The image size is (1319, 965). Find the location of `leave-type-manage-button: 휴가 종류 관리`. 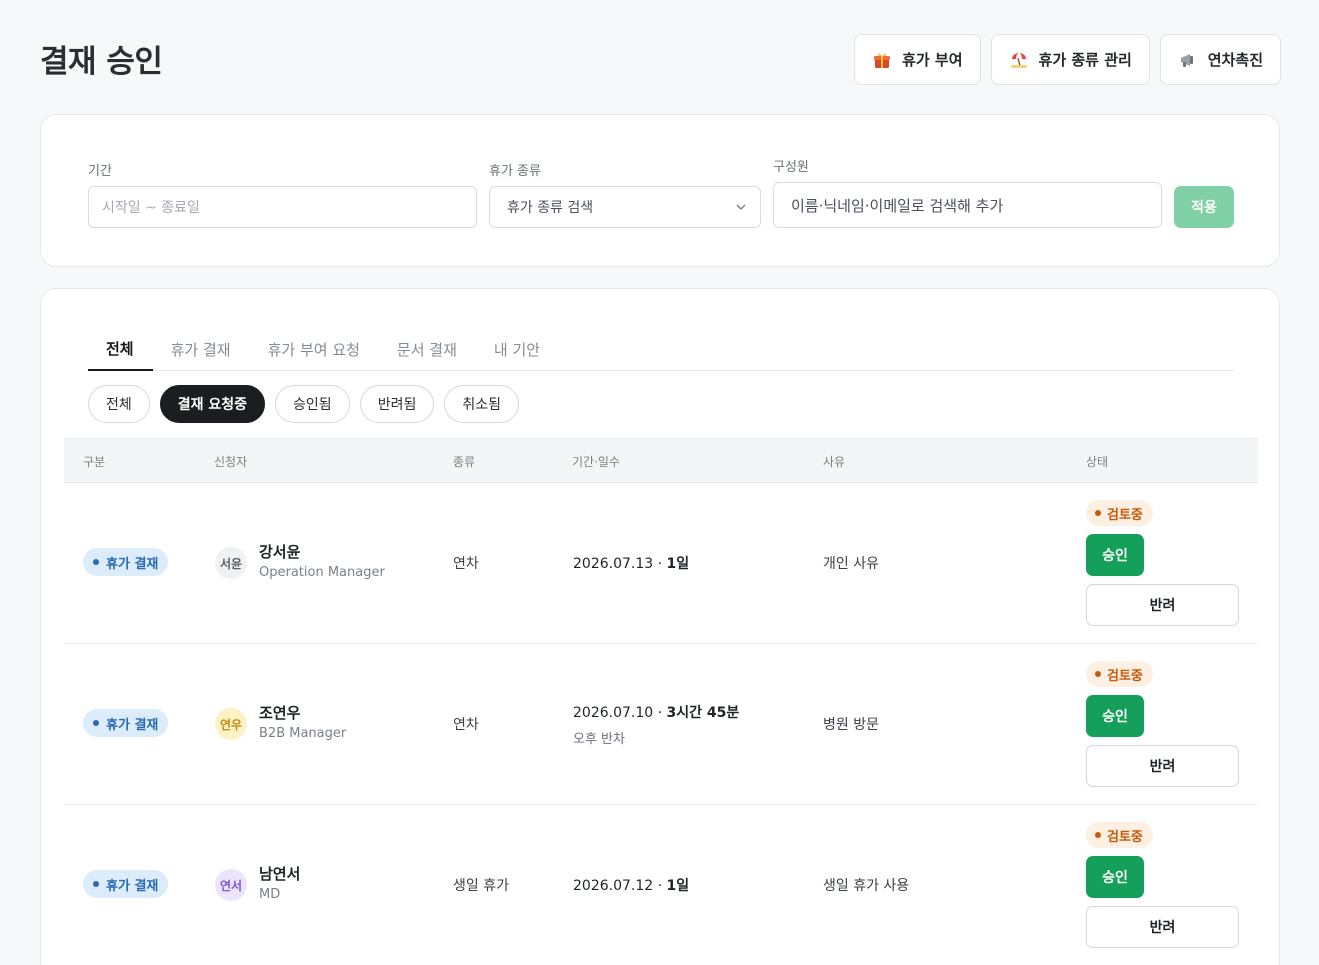

leave-type-manage-button: 휴가 종류 관리 is located at coordinates (1070, 59).